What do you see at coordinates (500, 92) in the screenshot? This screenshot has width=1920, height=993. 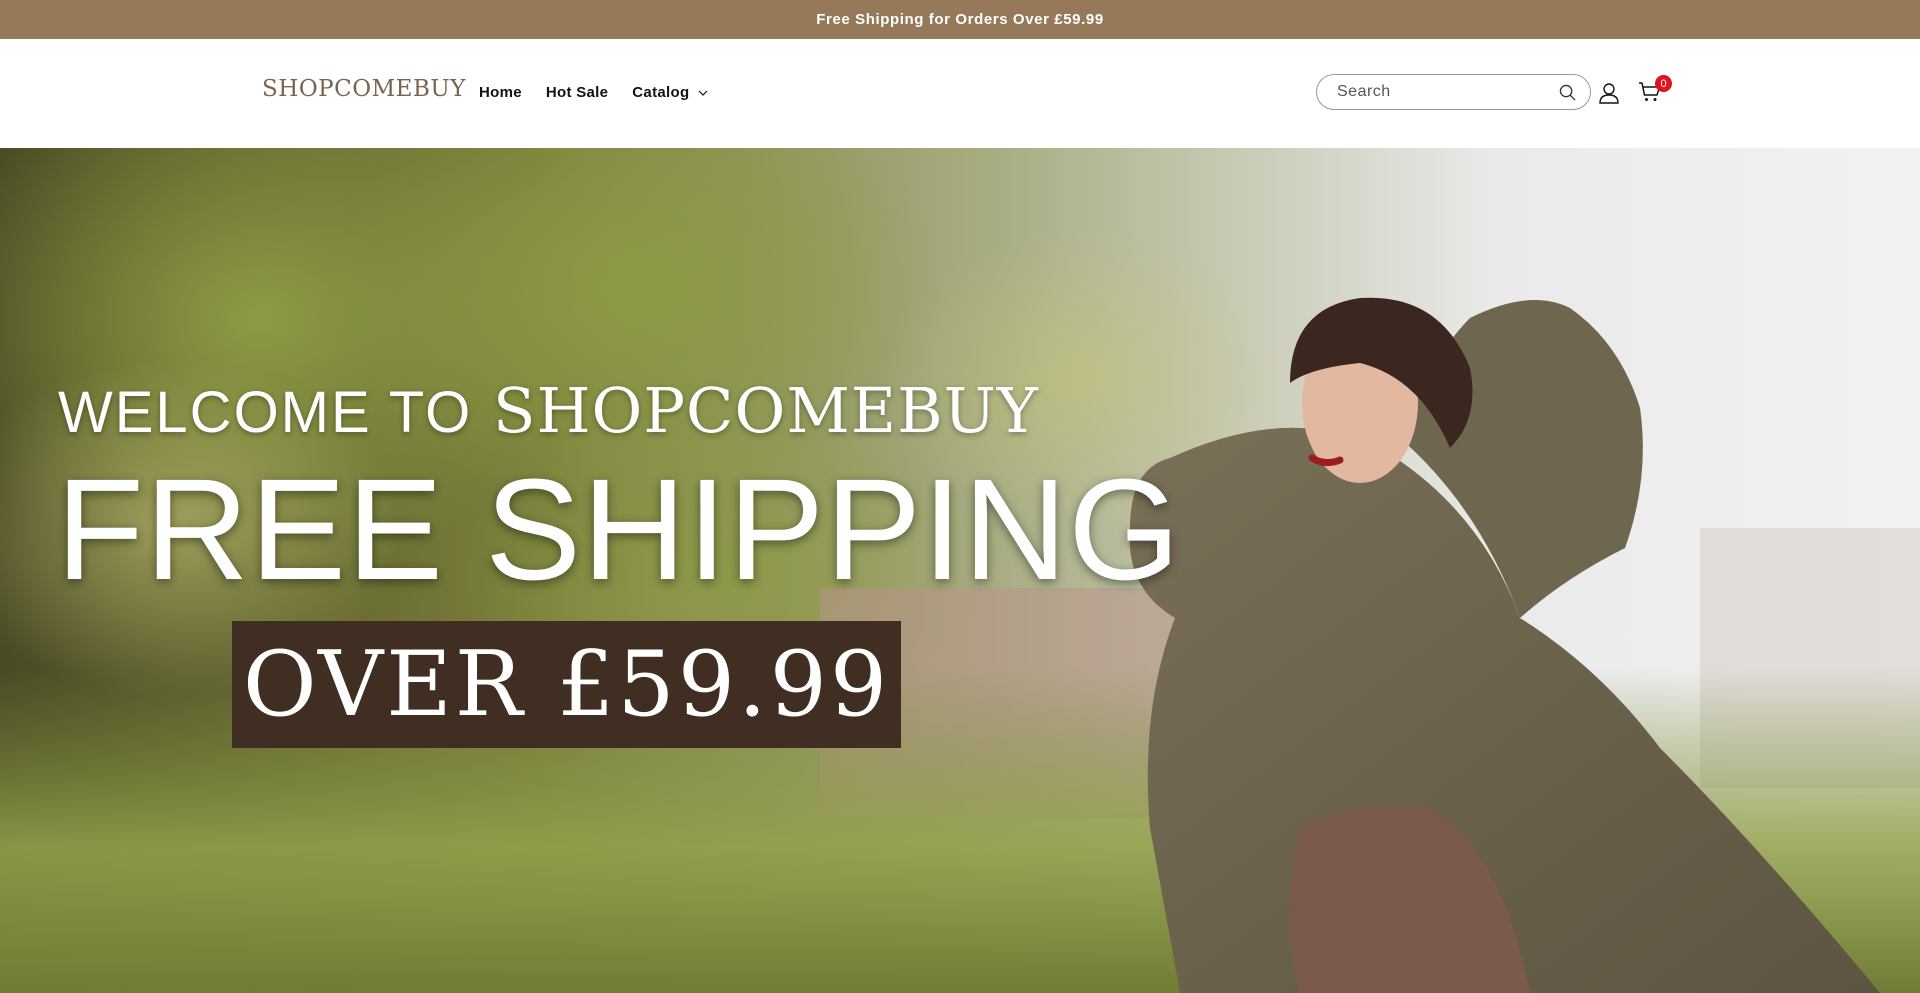 I see `nav-home: Home` at bounding box center [500, 92].